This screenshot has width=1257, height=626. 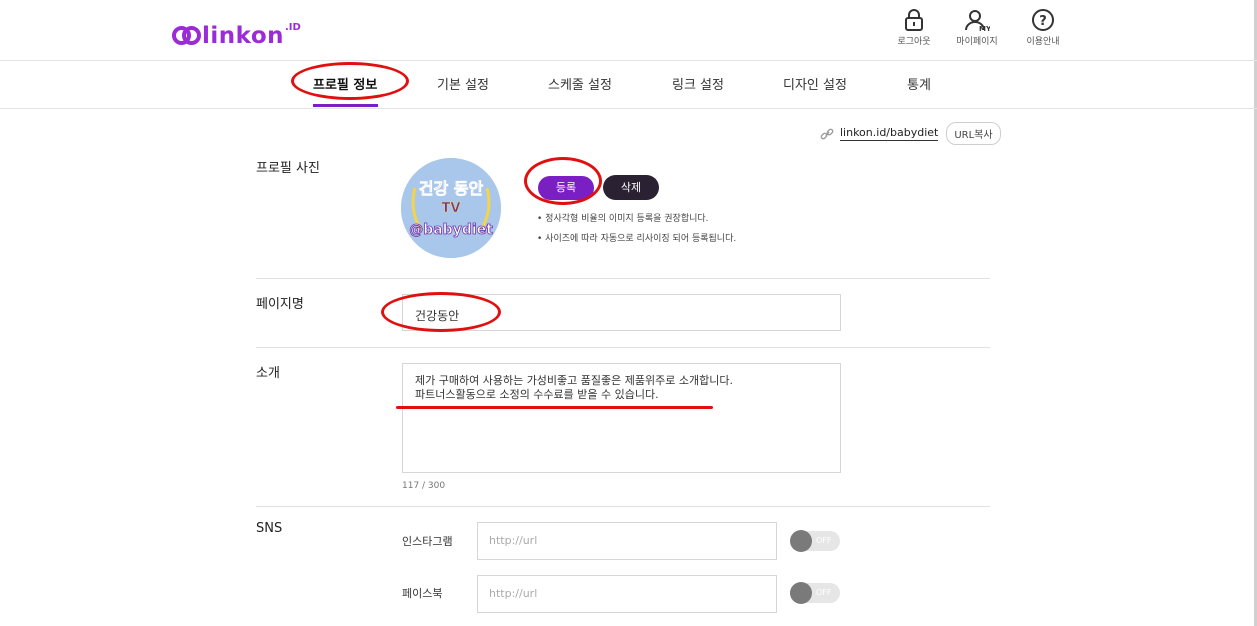 What do you see at coordinates (914, 42) in the screenshot?
I see `logout-label: 로그아웃` at bounding box center [914, 42].